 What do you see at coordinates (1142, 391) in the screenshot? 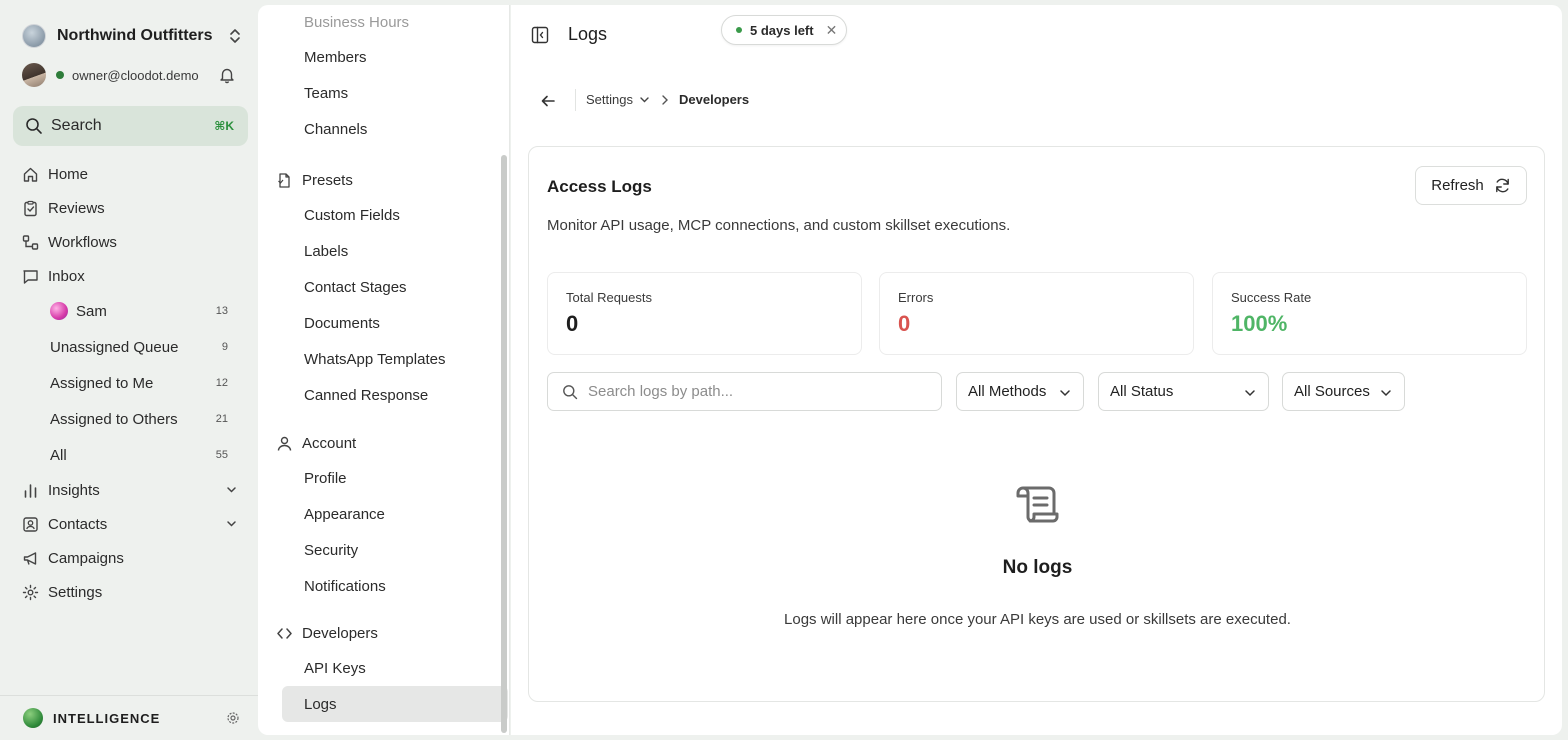
I see `select-value: All Status` at bounding box center [1142, 391].